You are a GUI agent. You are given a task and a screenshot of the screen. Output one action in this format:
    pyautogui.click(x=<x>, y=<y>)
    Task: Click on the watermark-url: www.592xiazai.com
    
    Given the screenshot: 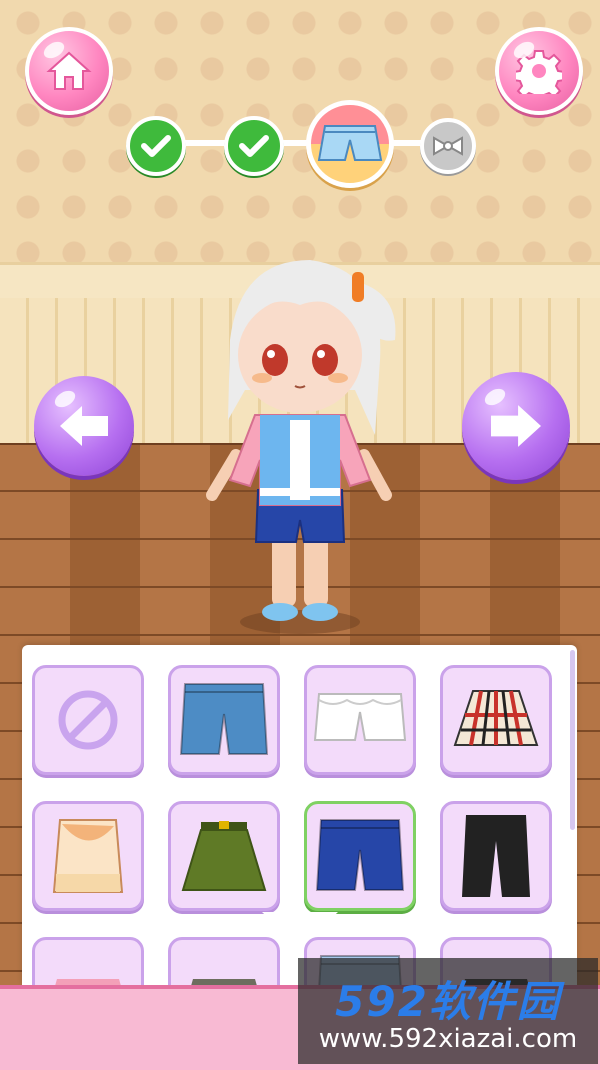 What is the action you would take?
    pyautogui.click(x=448, y=1039)
    